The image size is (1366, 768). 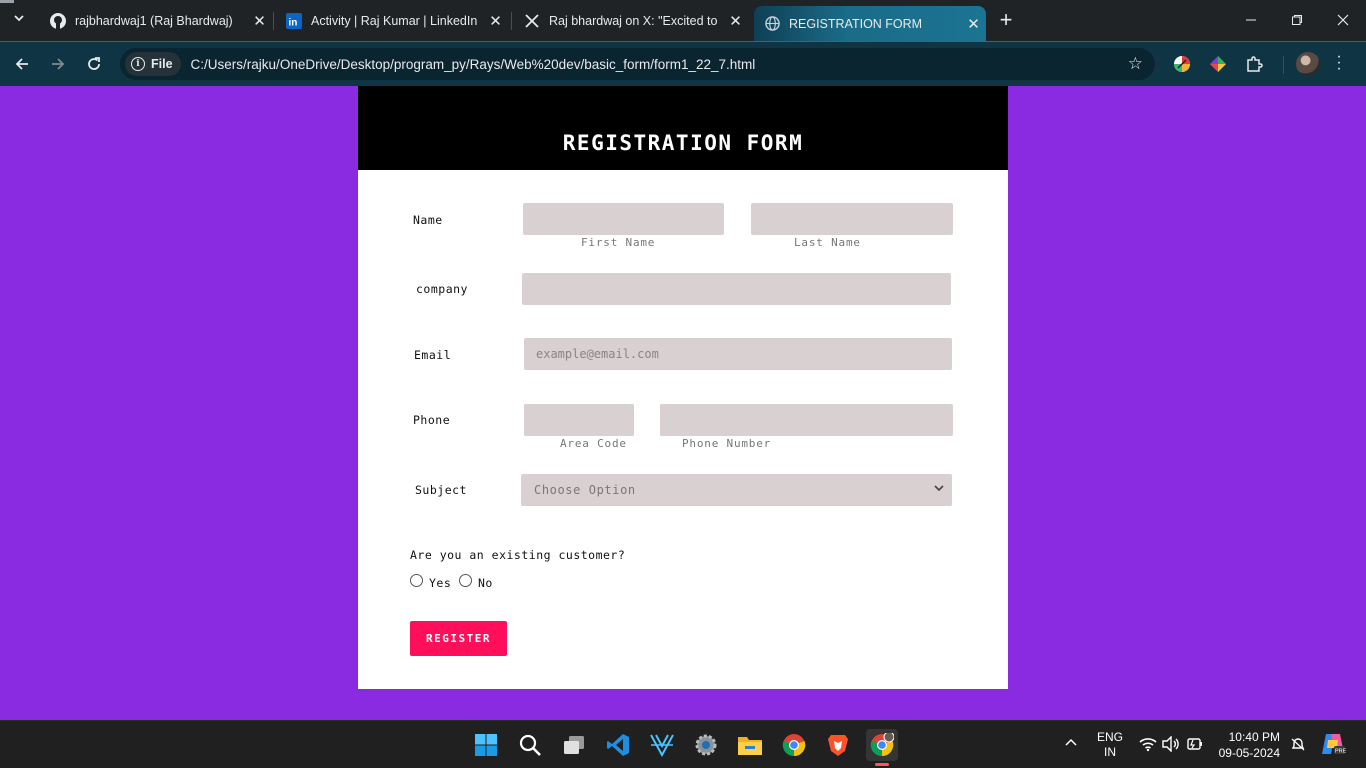 I want to click on area-code-input, so click(x=579, y=420).